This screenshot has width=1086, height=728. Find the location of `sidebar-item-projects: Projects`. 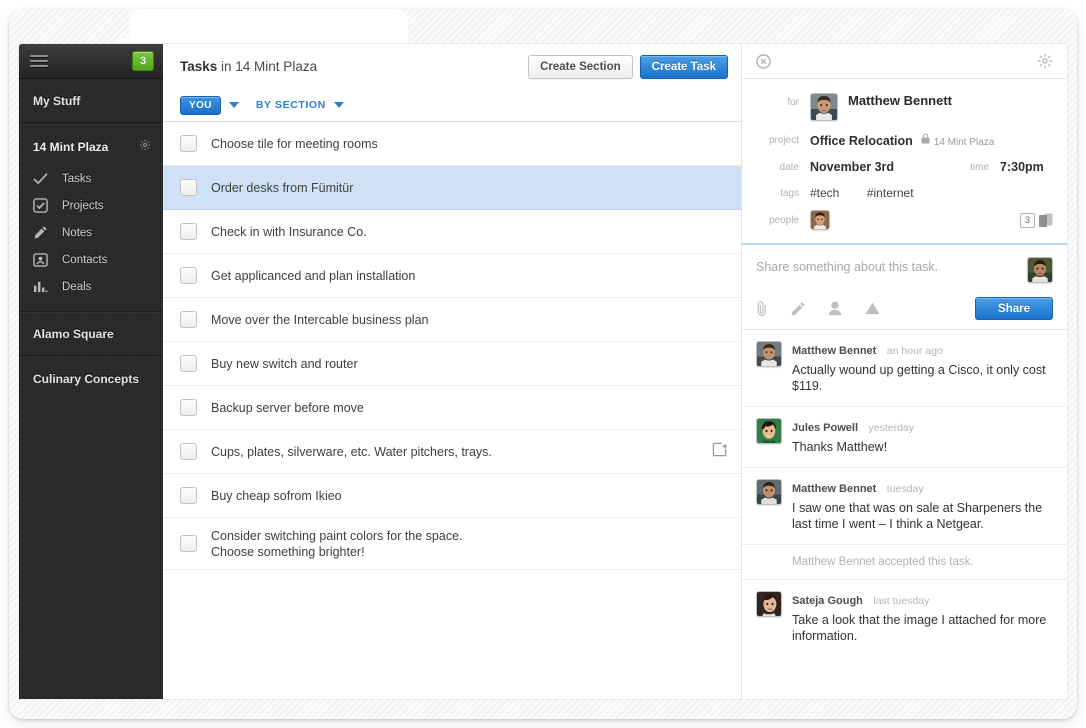

sidebar-item-projects: Projects is located at coordinates (91, 205).